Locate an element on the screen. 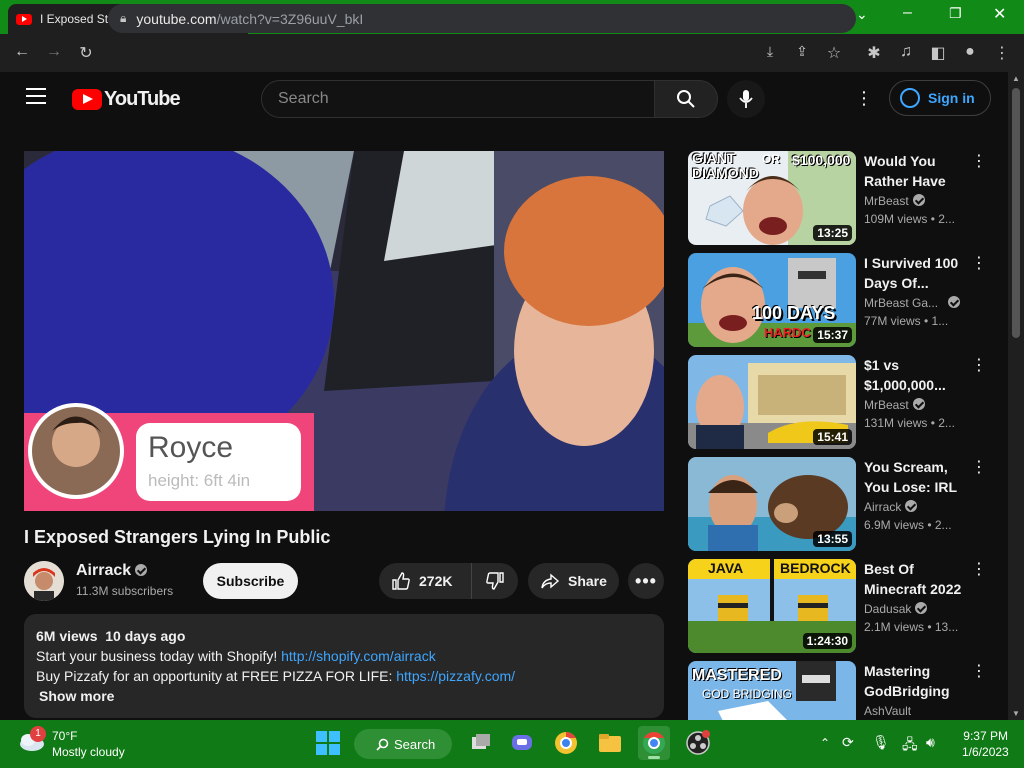  search-button is located at coordinates (686, 99).